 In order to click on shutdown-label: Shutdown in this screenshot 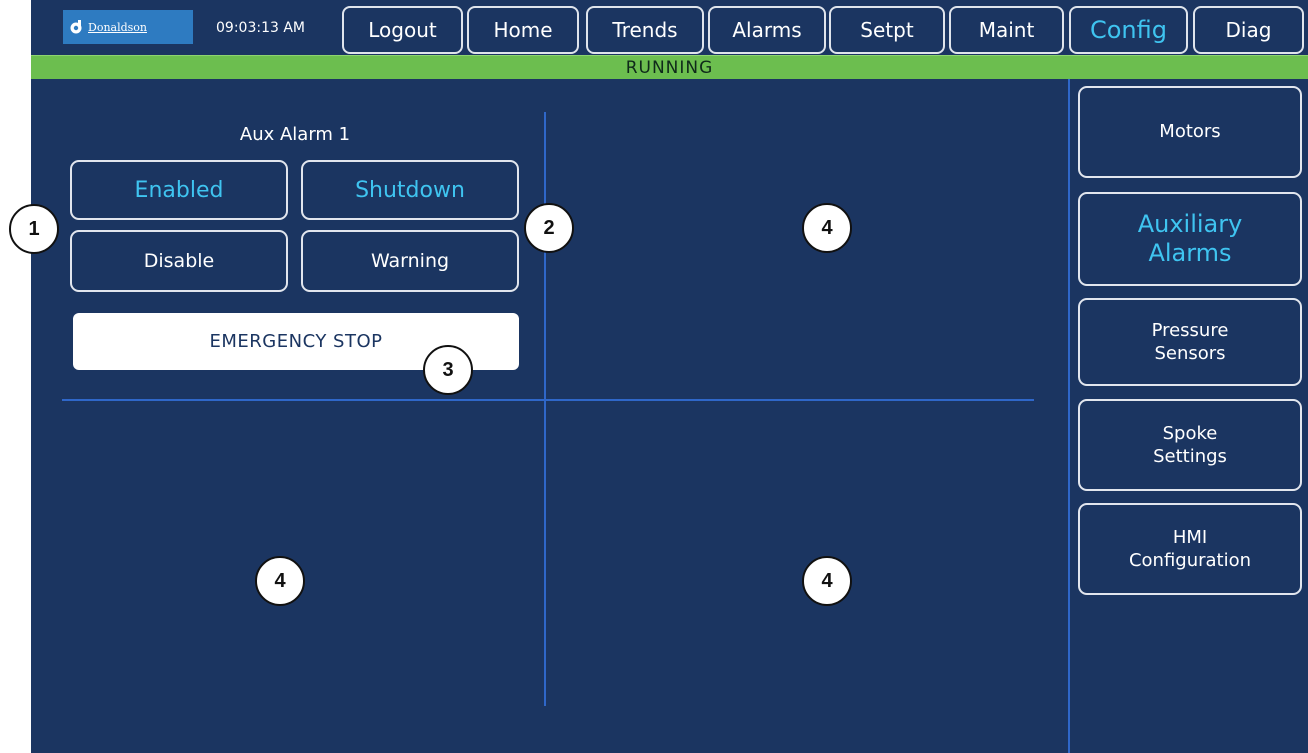, I will do `click(410, 190)`.